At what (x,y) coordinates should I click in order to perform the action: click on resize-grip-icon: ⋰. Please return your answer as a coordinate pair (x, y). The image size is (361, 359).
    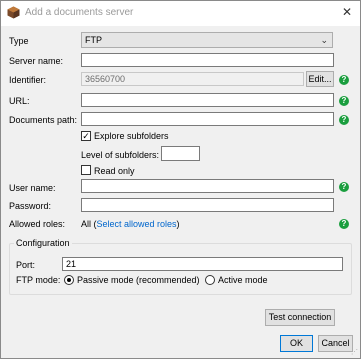
    Looking at the image, I should click on (354, 352).